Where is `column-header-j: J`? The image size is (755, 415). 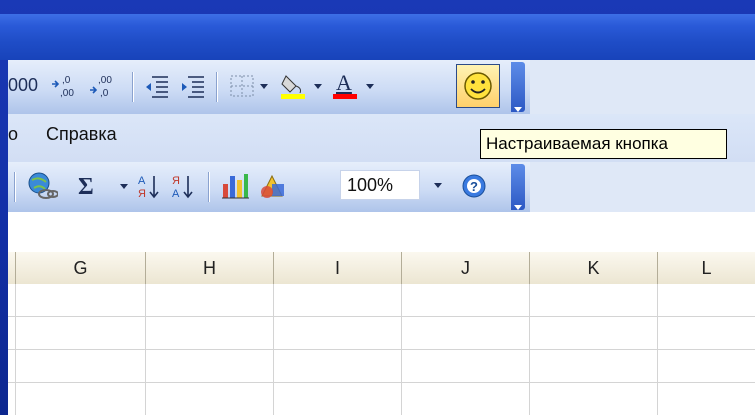 column-header-j: J is located at coordinates (466, 268).